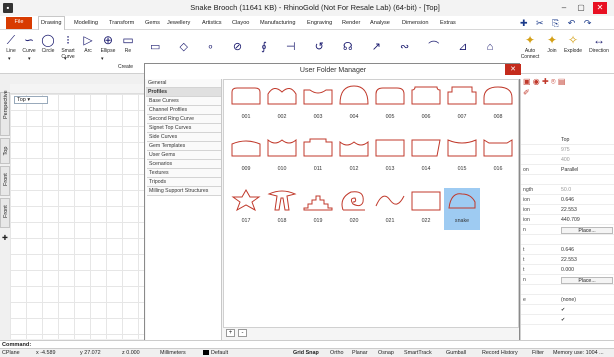 Image resolution: width=614 pixels, height=357 pixels. I want to click on join-tool: ✦ Join, so click(552, 43).